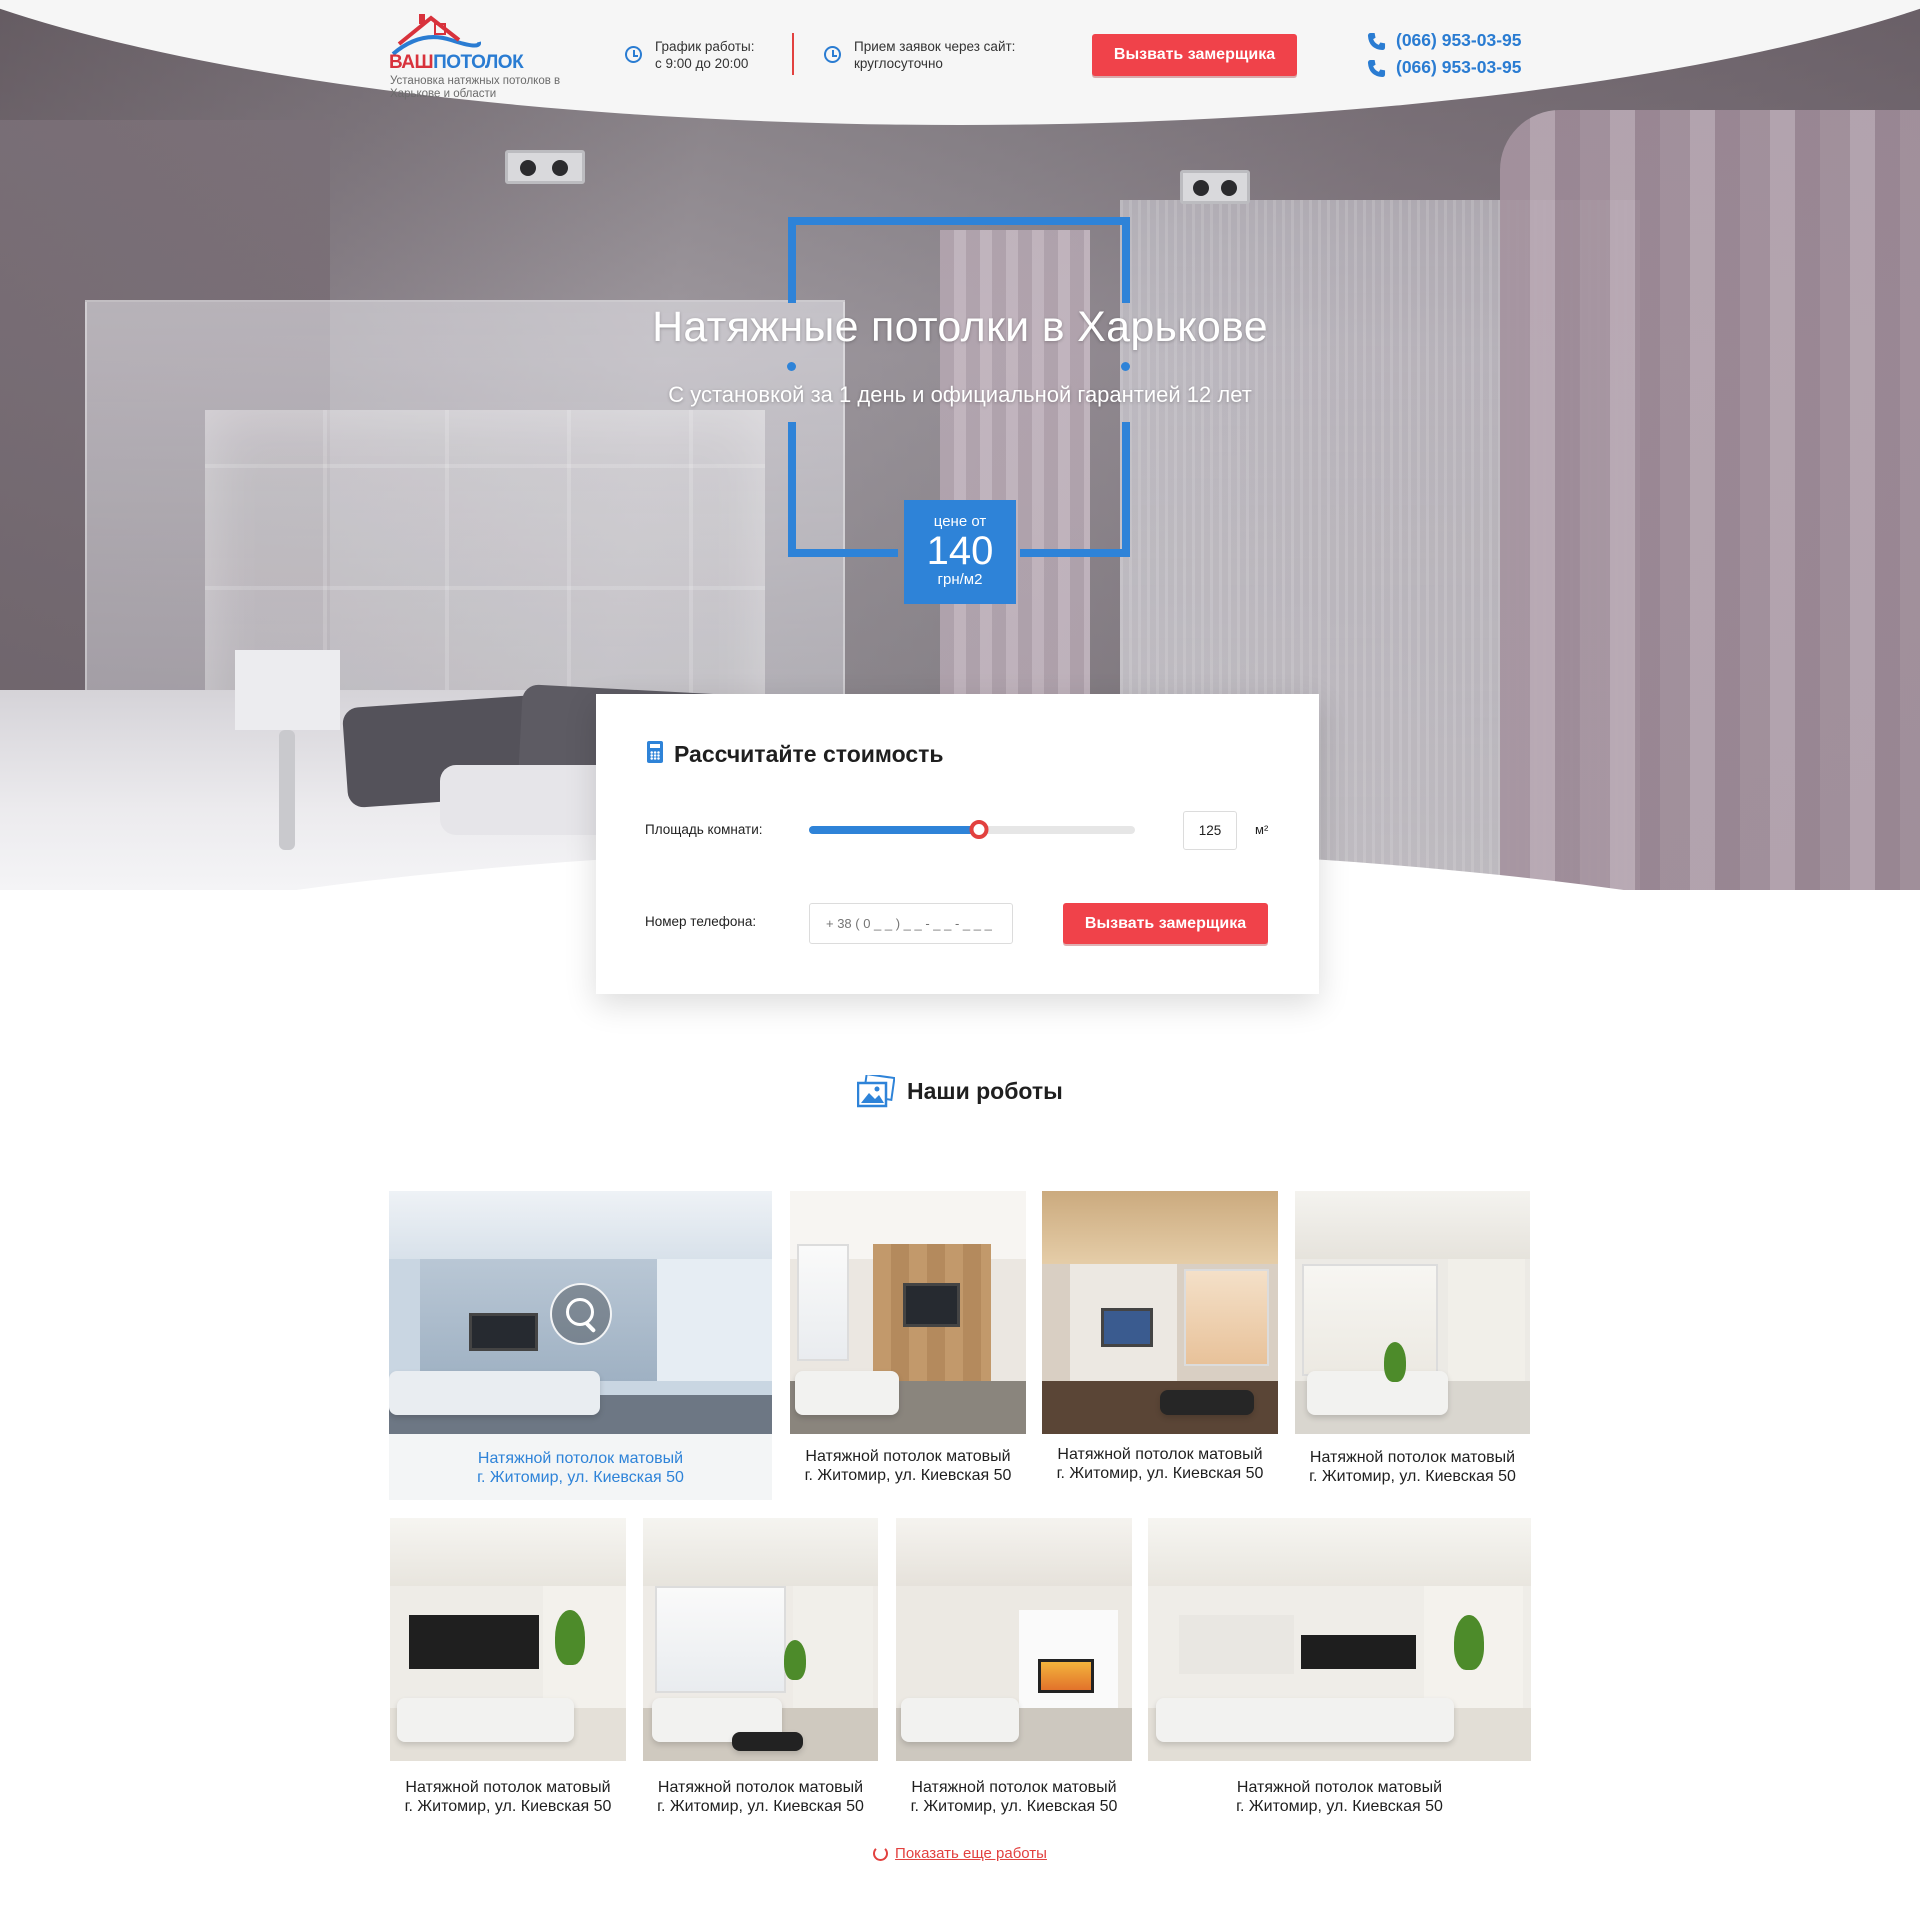 The width and height of the screenshot is (1920, 1919). Describe the element at coordinates (436, 35) in the screenshot. I see `house-roof-icon` at that location.